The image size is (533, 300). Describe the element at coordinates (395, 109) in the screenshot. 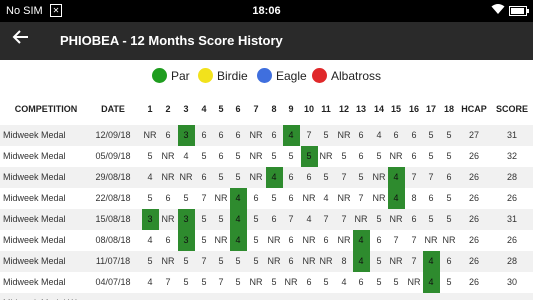

I see `column-header: 15` at that location.